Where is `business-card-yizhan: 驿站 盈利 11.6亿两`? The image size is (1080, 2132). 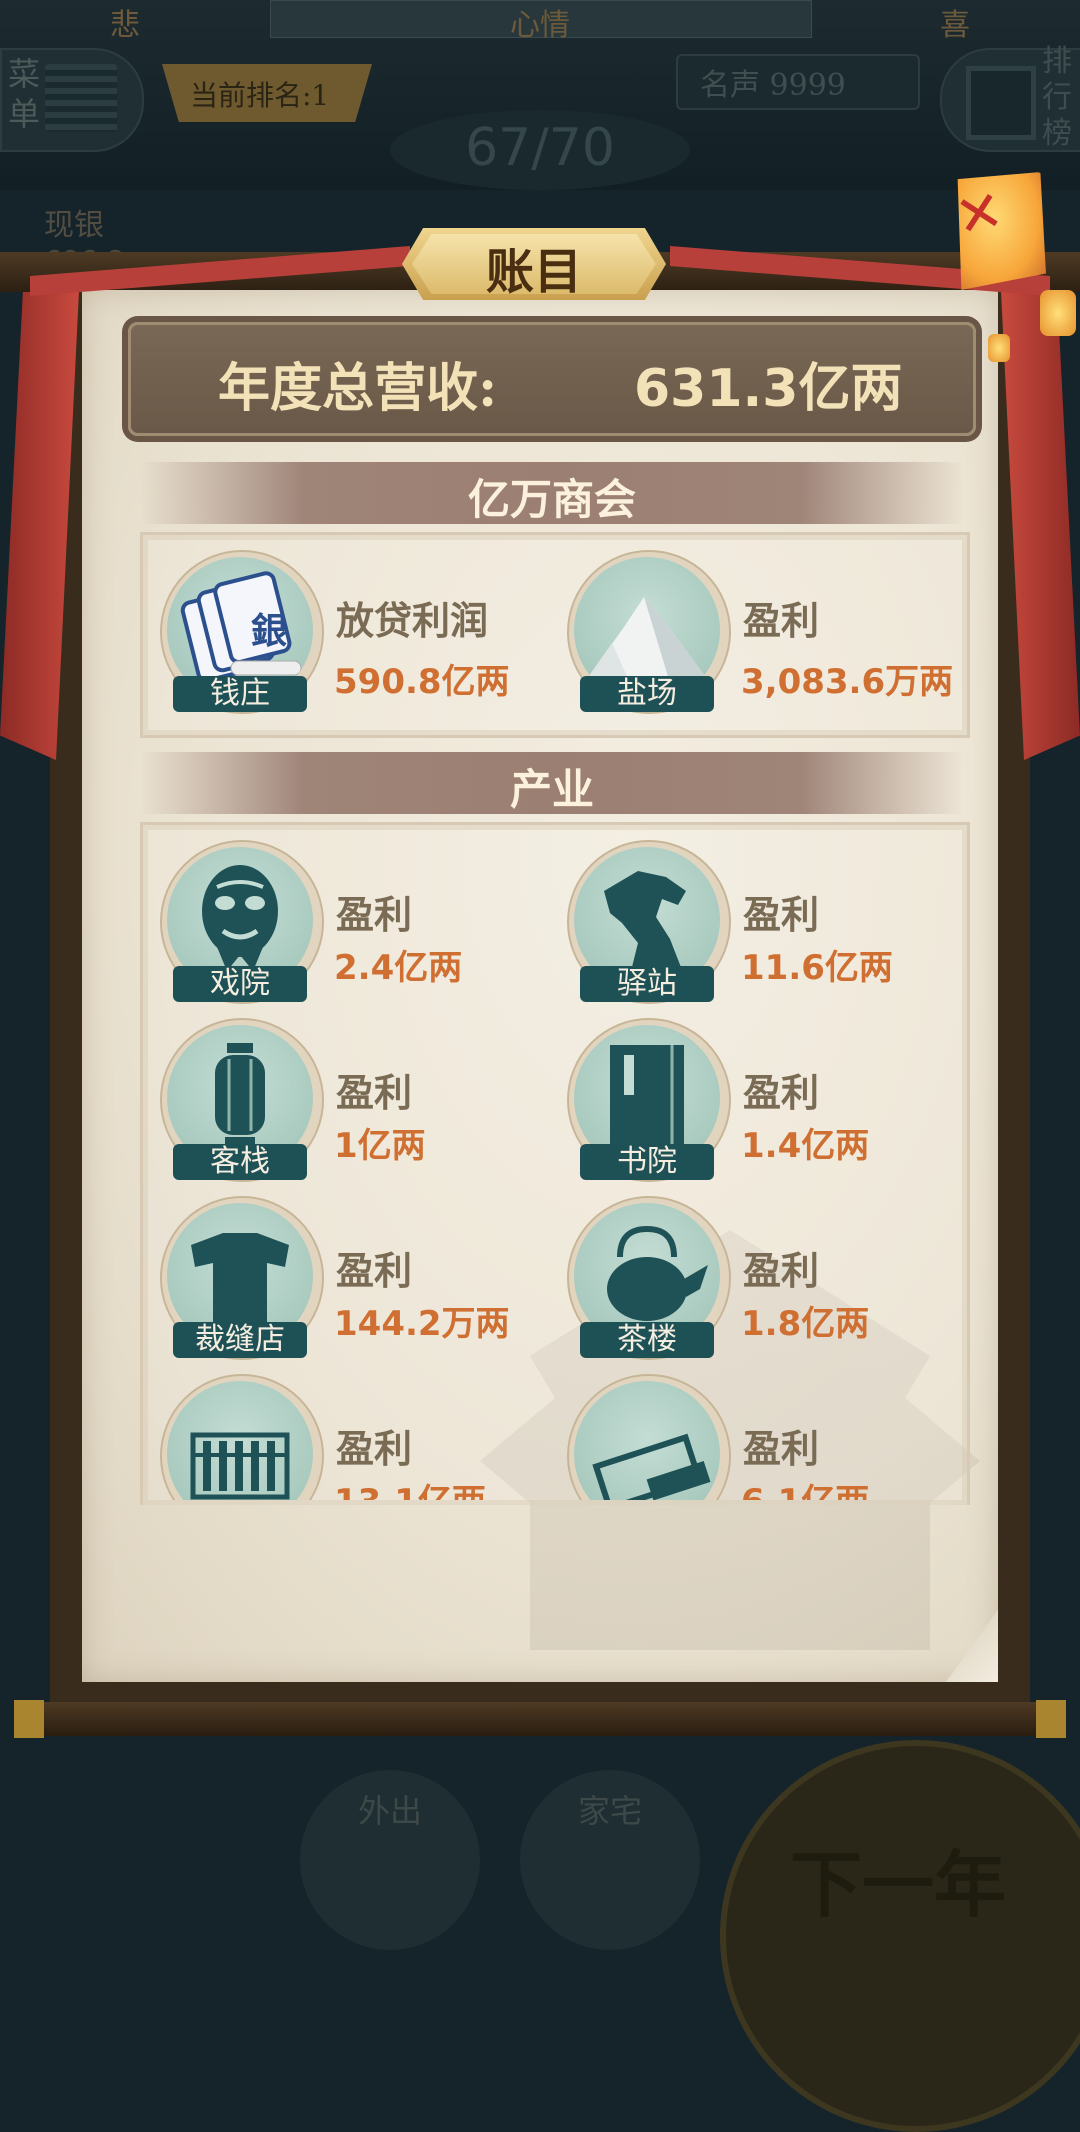 business-card-yizhan: 驿站 盈利 11.6亿两 is located at coordinates (767, 925).